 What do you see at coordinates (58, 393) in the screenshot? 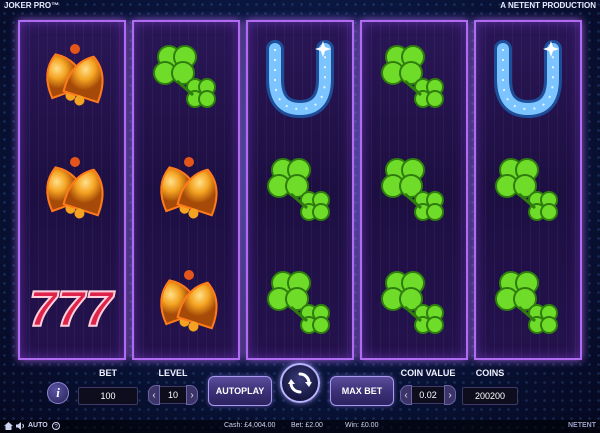
I see `info-button: i` at bounding box center [58, 393].